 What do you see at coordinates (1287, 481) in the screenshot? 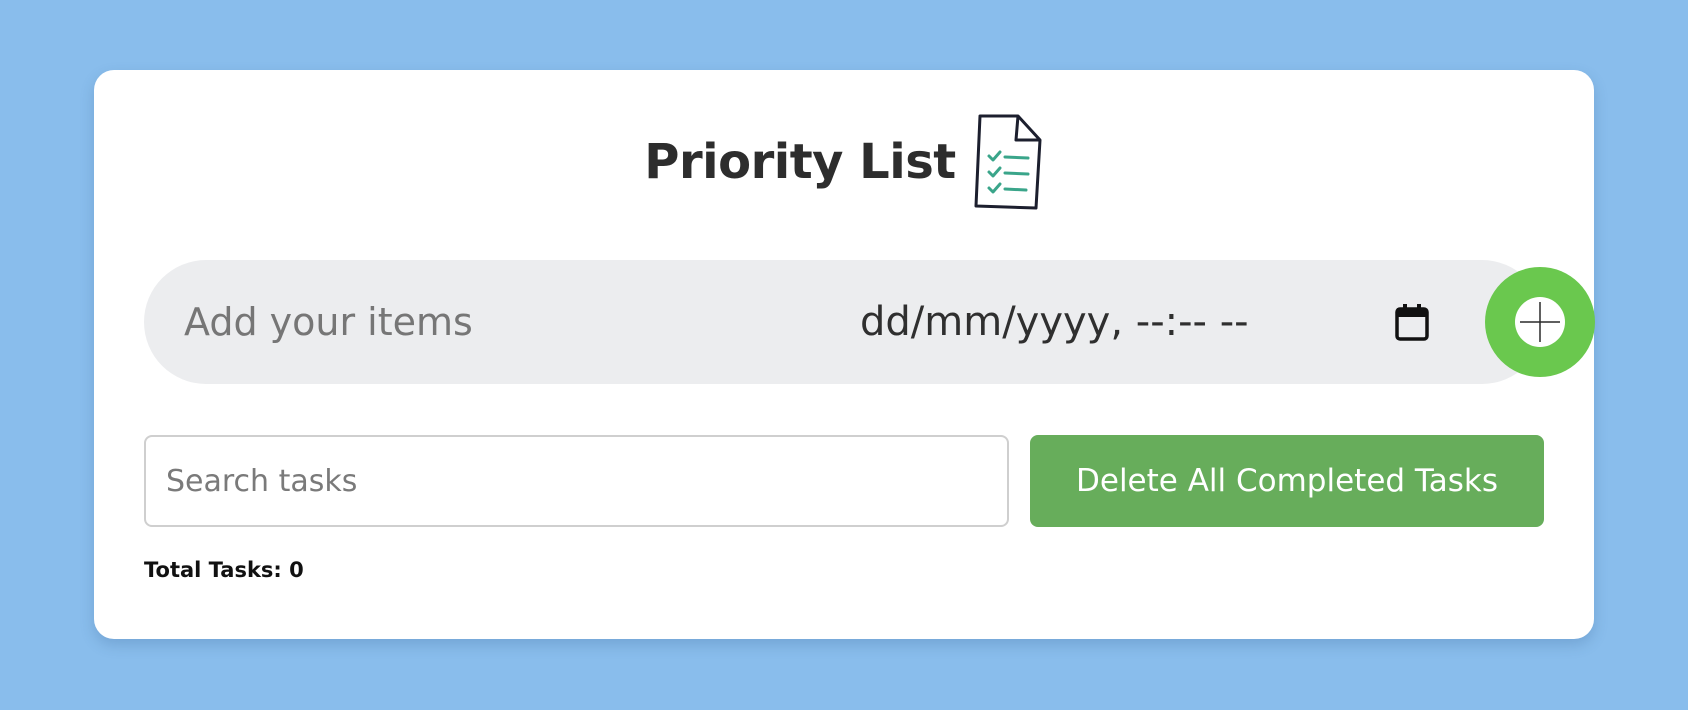
I see `delete-completed-button: Delete All Completed Tasks` at bounding box center [1287, 481].